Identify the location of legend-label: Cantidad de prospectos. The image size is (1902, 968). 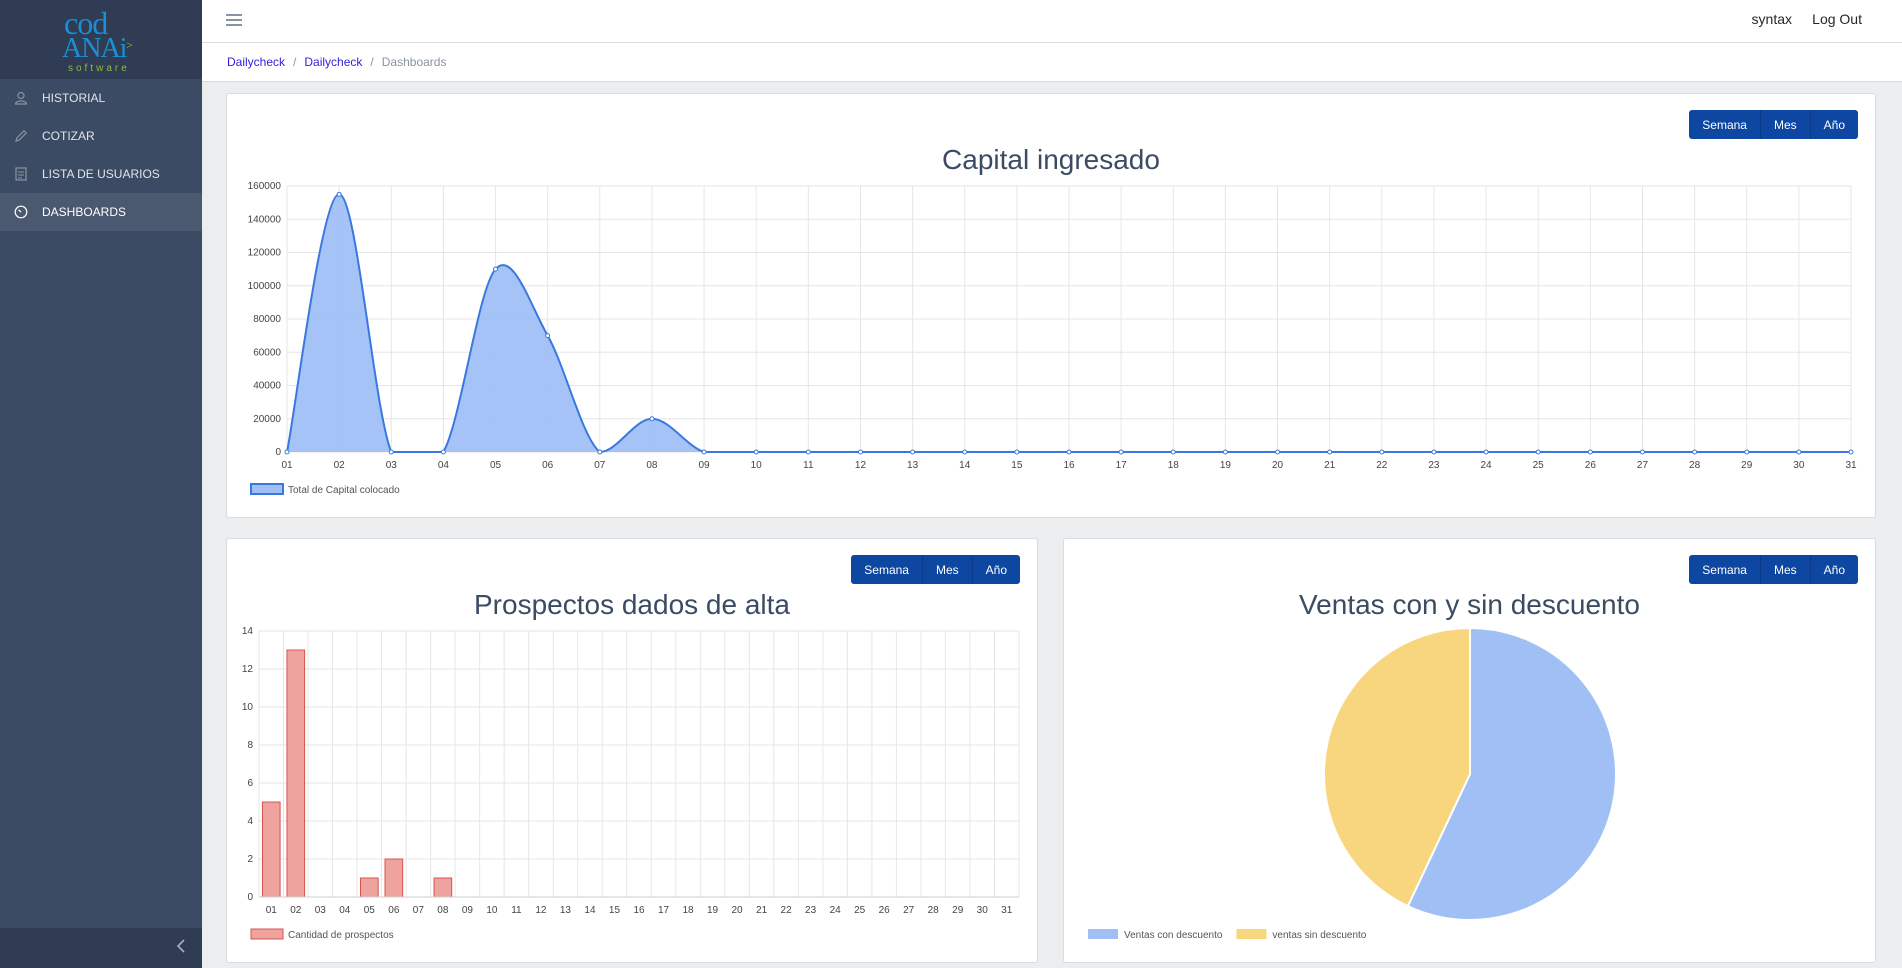
(341, 935).